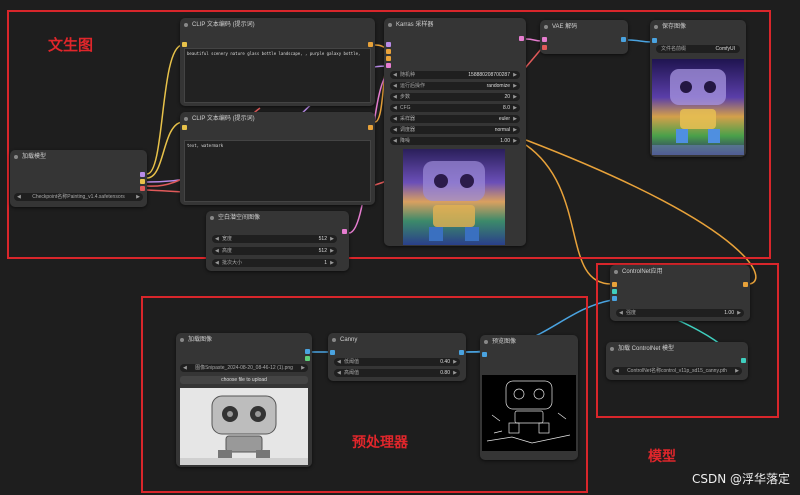 This screenshot has height=495, width=800. Describe the element at coordinates (455, 108) in the screenshot. I see `cfg-field: ◀ CFG 8.0 ▶` at that location.